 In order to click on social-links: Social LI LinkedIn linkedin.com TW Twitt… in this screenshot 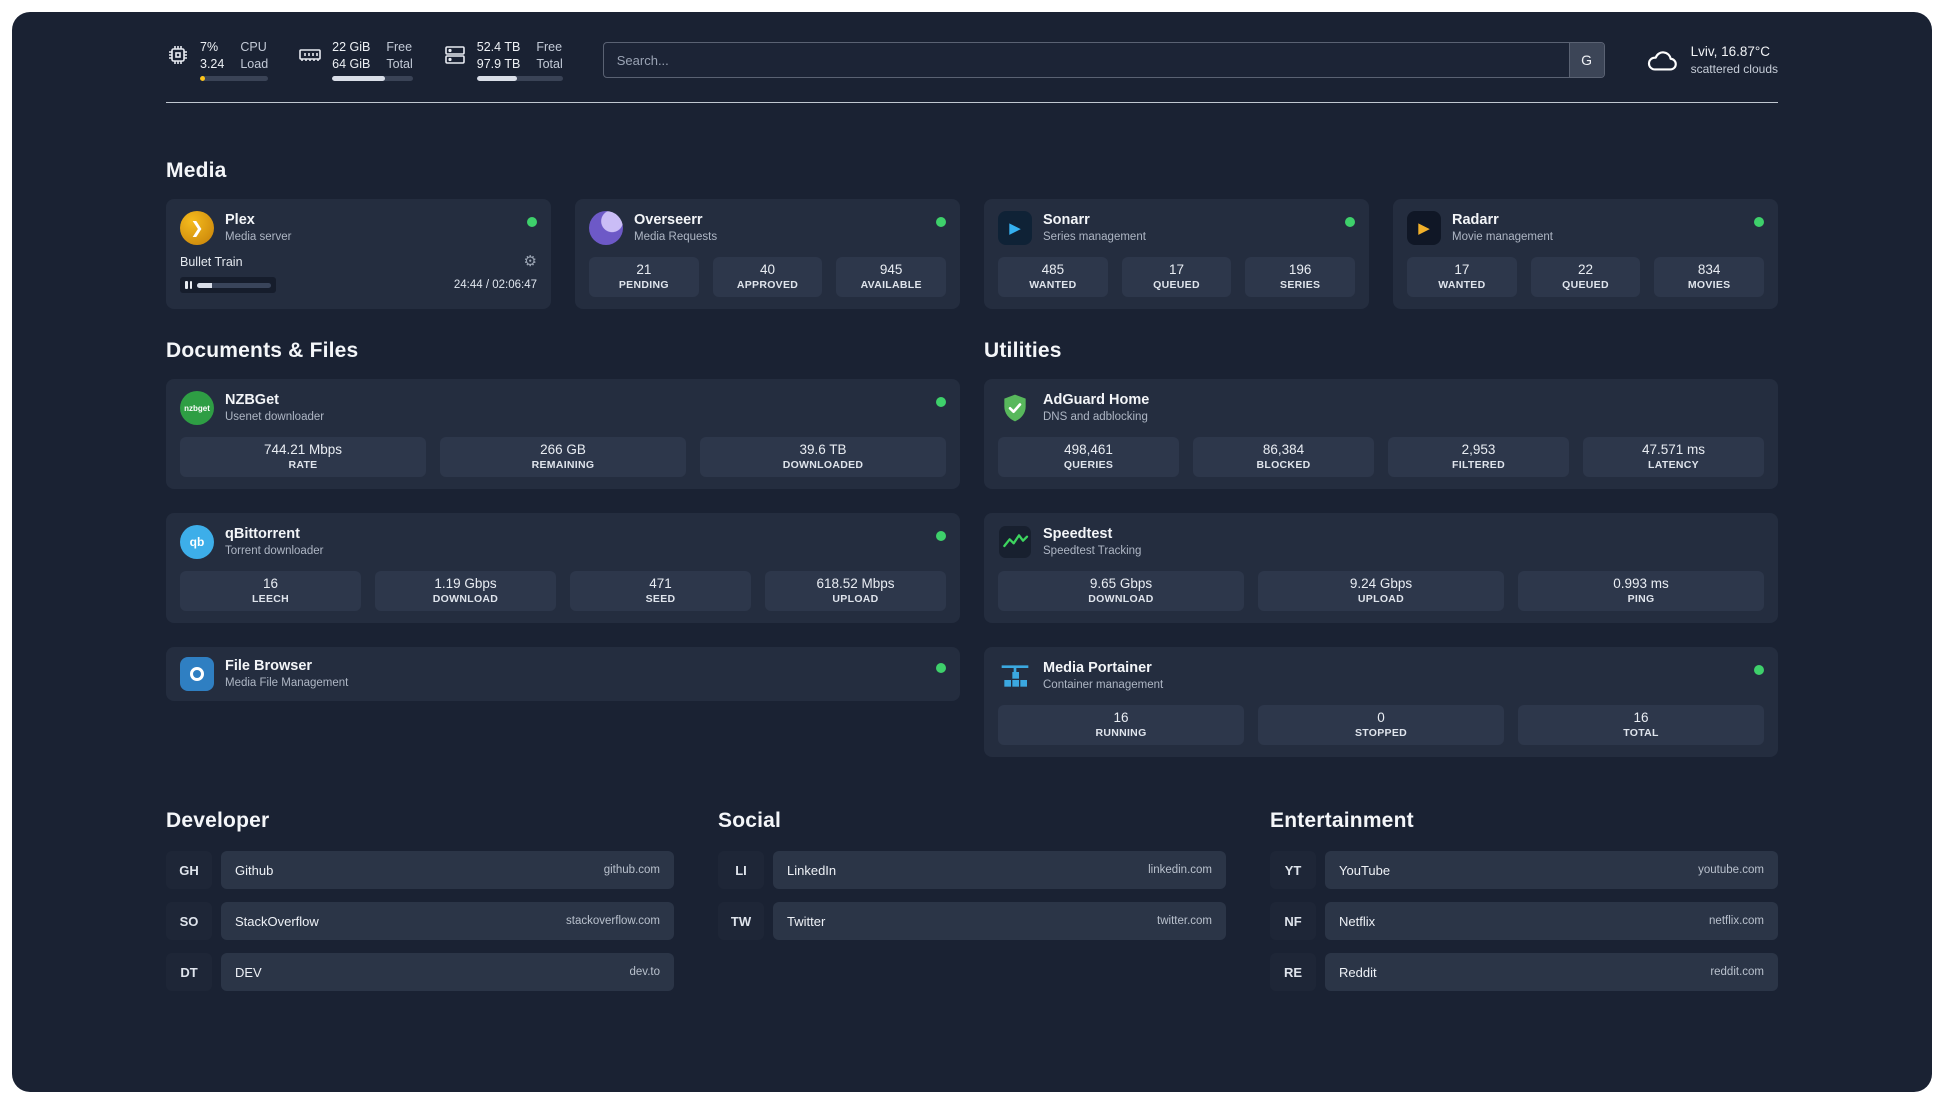, I will do `click(972, 900)`.